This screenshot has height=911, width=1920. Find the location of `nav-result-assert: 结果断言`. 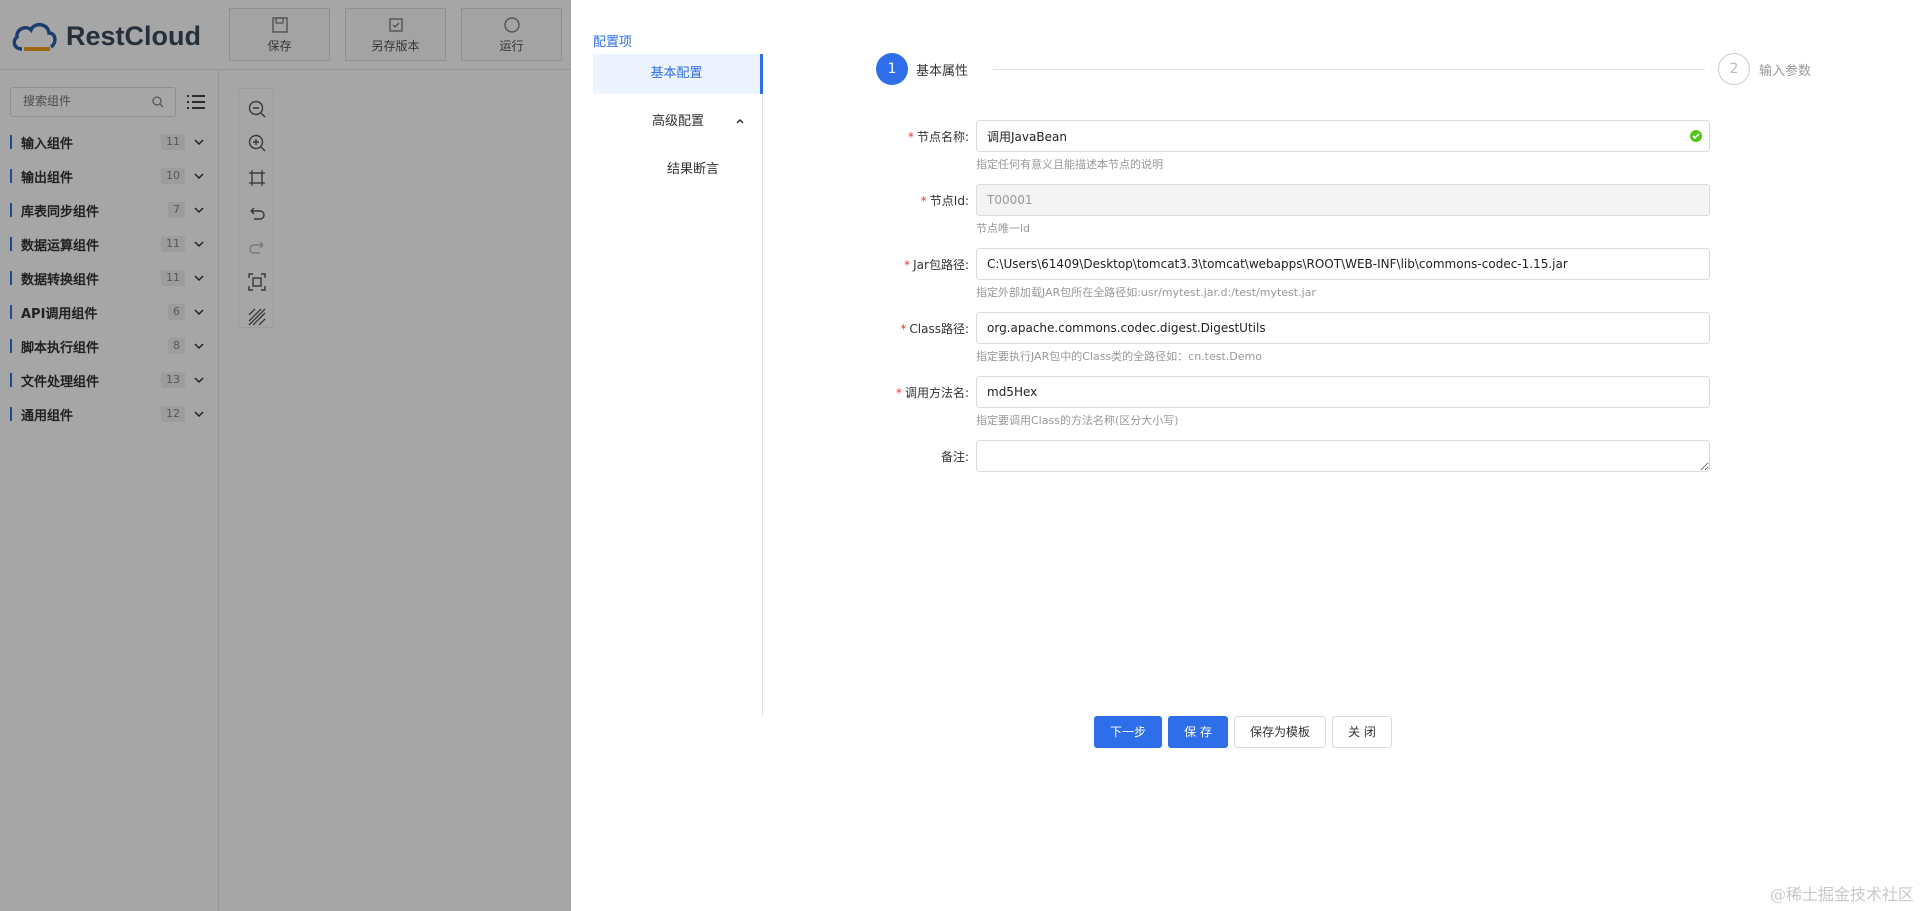

nav-result-assert: 结果断言 is located at coordinates (678, 170).